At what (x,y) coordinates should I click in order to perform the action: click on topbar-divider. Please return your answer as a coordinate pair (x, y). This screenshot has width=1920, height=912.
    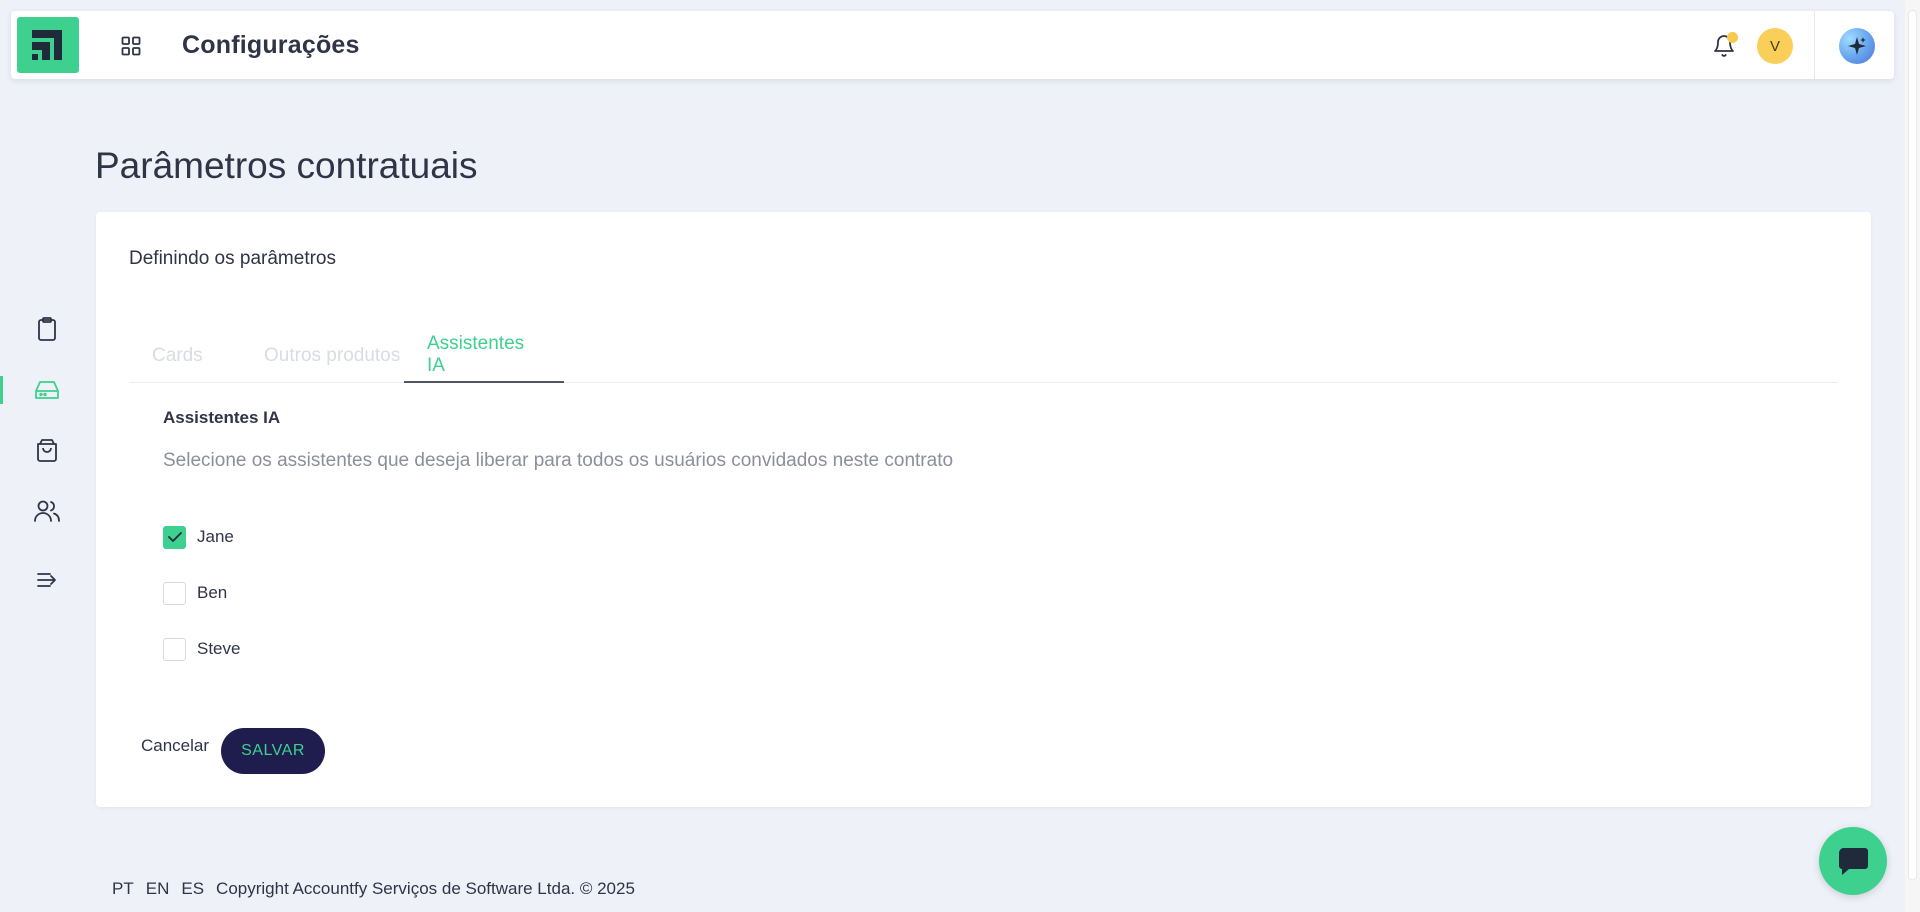
    Looking at the image, I should click on (1814, 45).